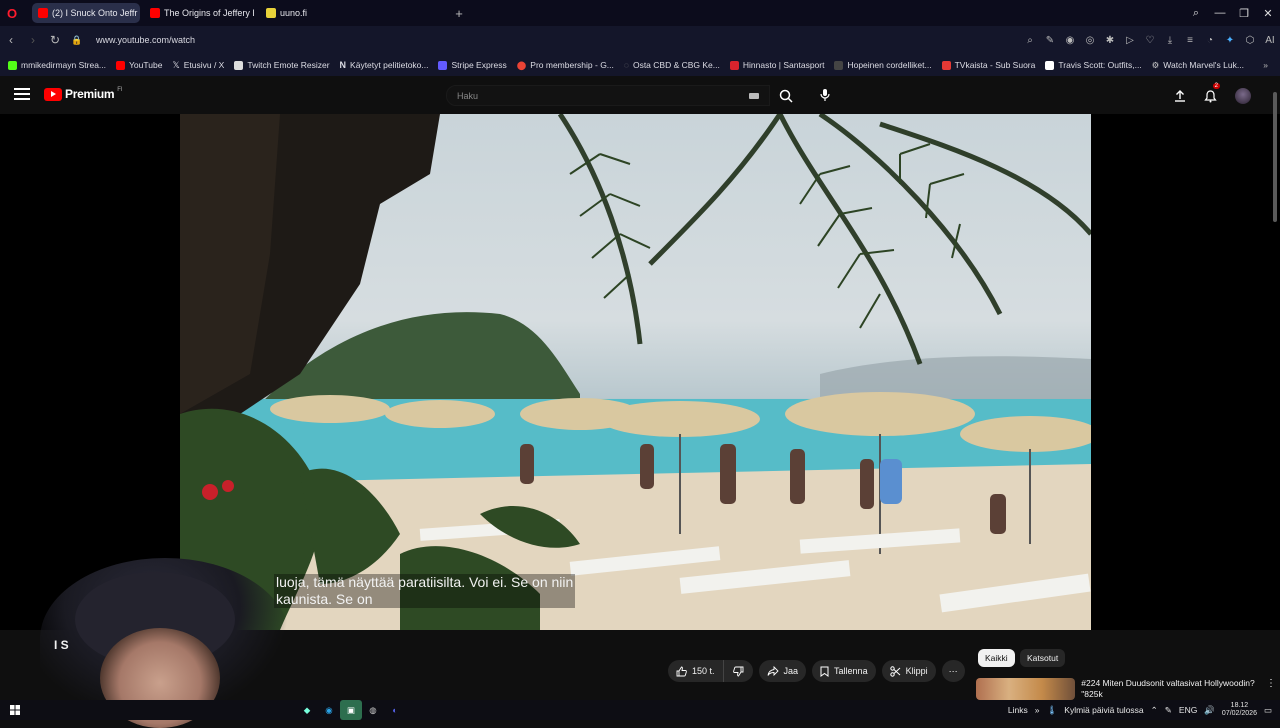 The image size is (1280, 728). Describe the element at coordinates (83, 94) in the screenshot. I see `youtube-premium-logo: Premium FI` at that location.